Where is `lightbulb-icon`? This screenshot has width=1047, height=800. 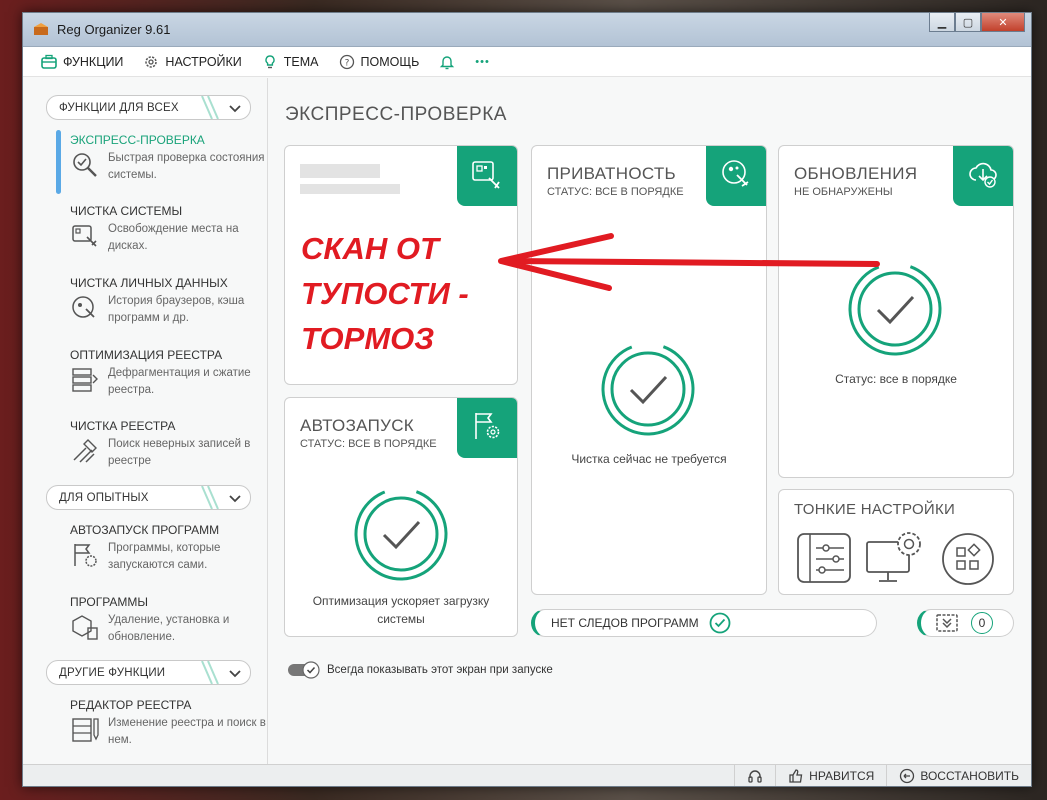
lightbulb-icon is located at coordinates (270, 61).